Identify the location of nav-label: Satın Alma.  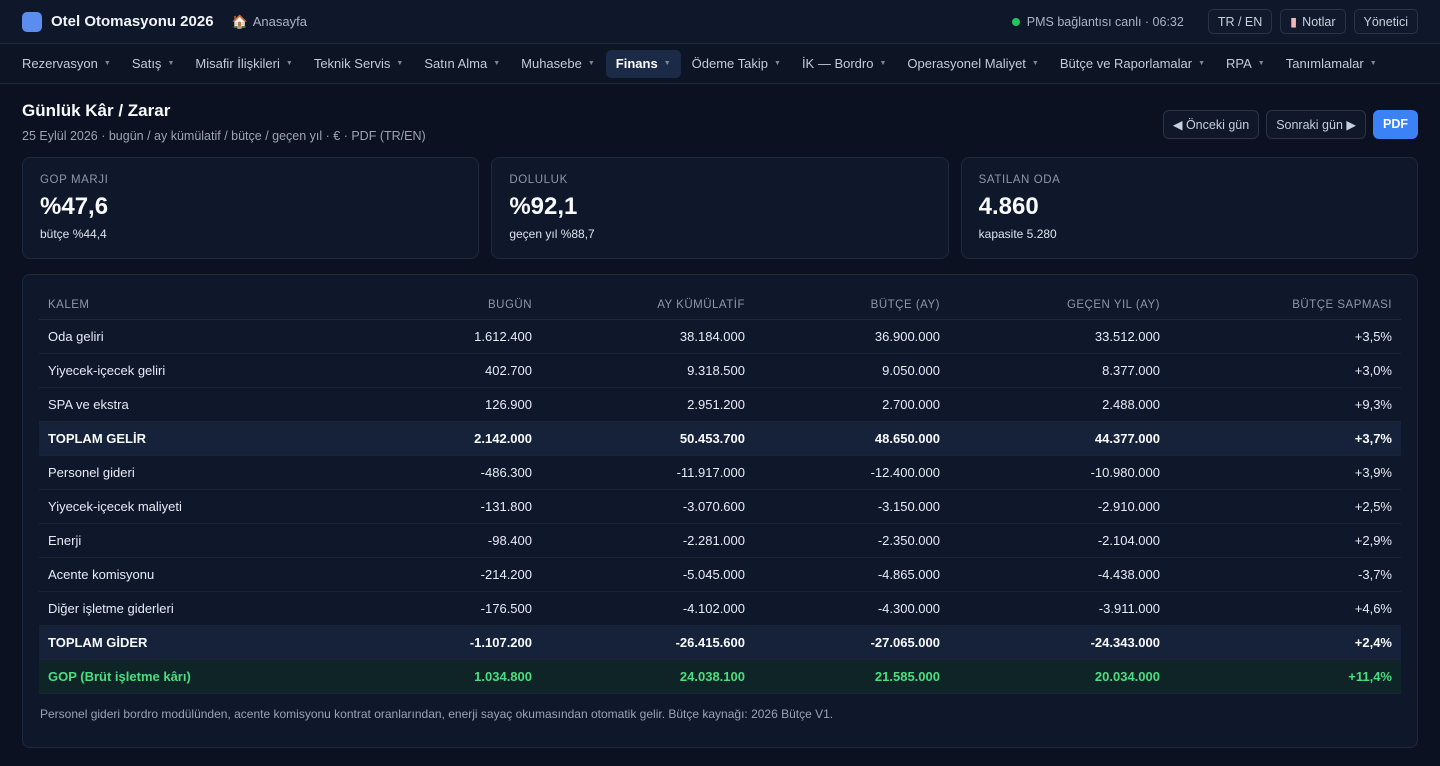
(456, 63).